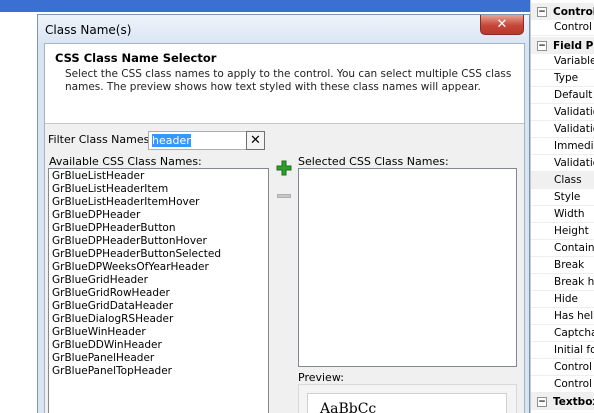 This screenshot has height=413, width=594. What do you see at coordinates (158, 215) in the screenshot?
I see `list-item: GrBlueDPHeader` at bounding box center [158, 215].